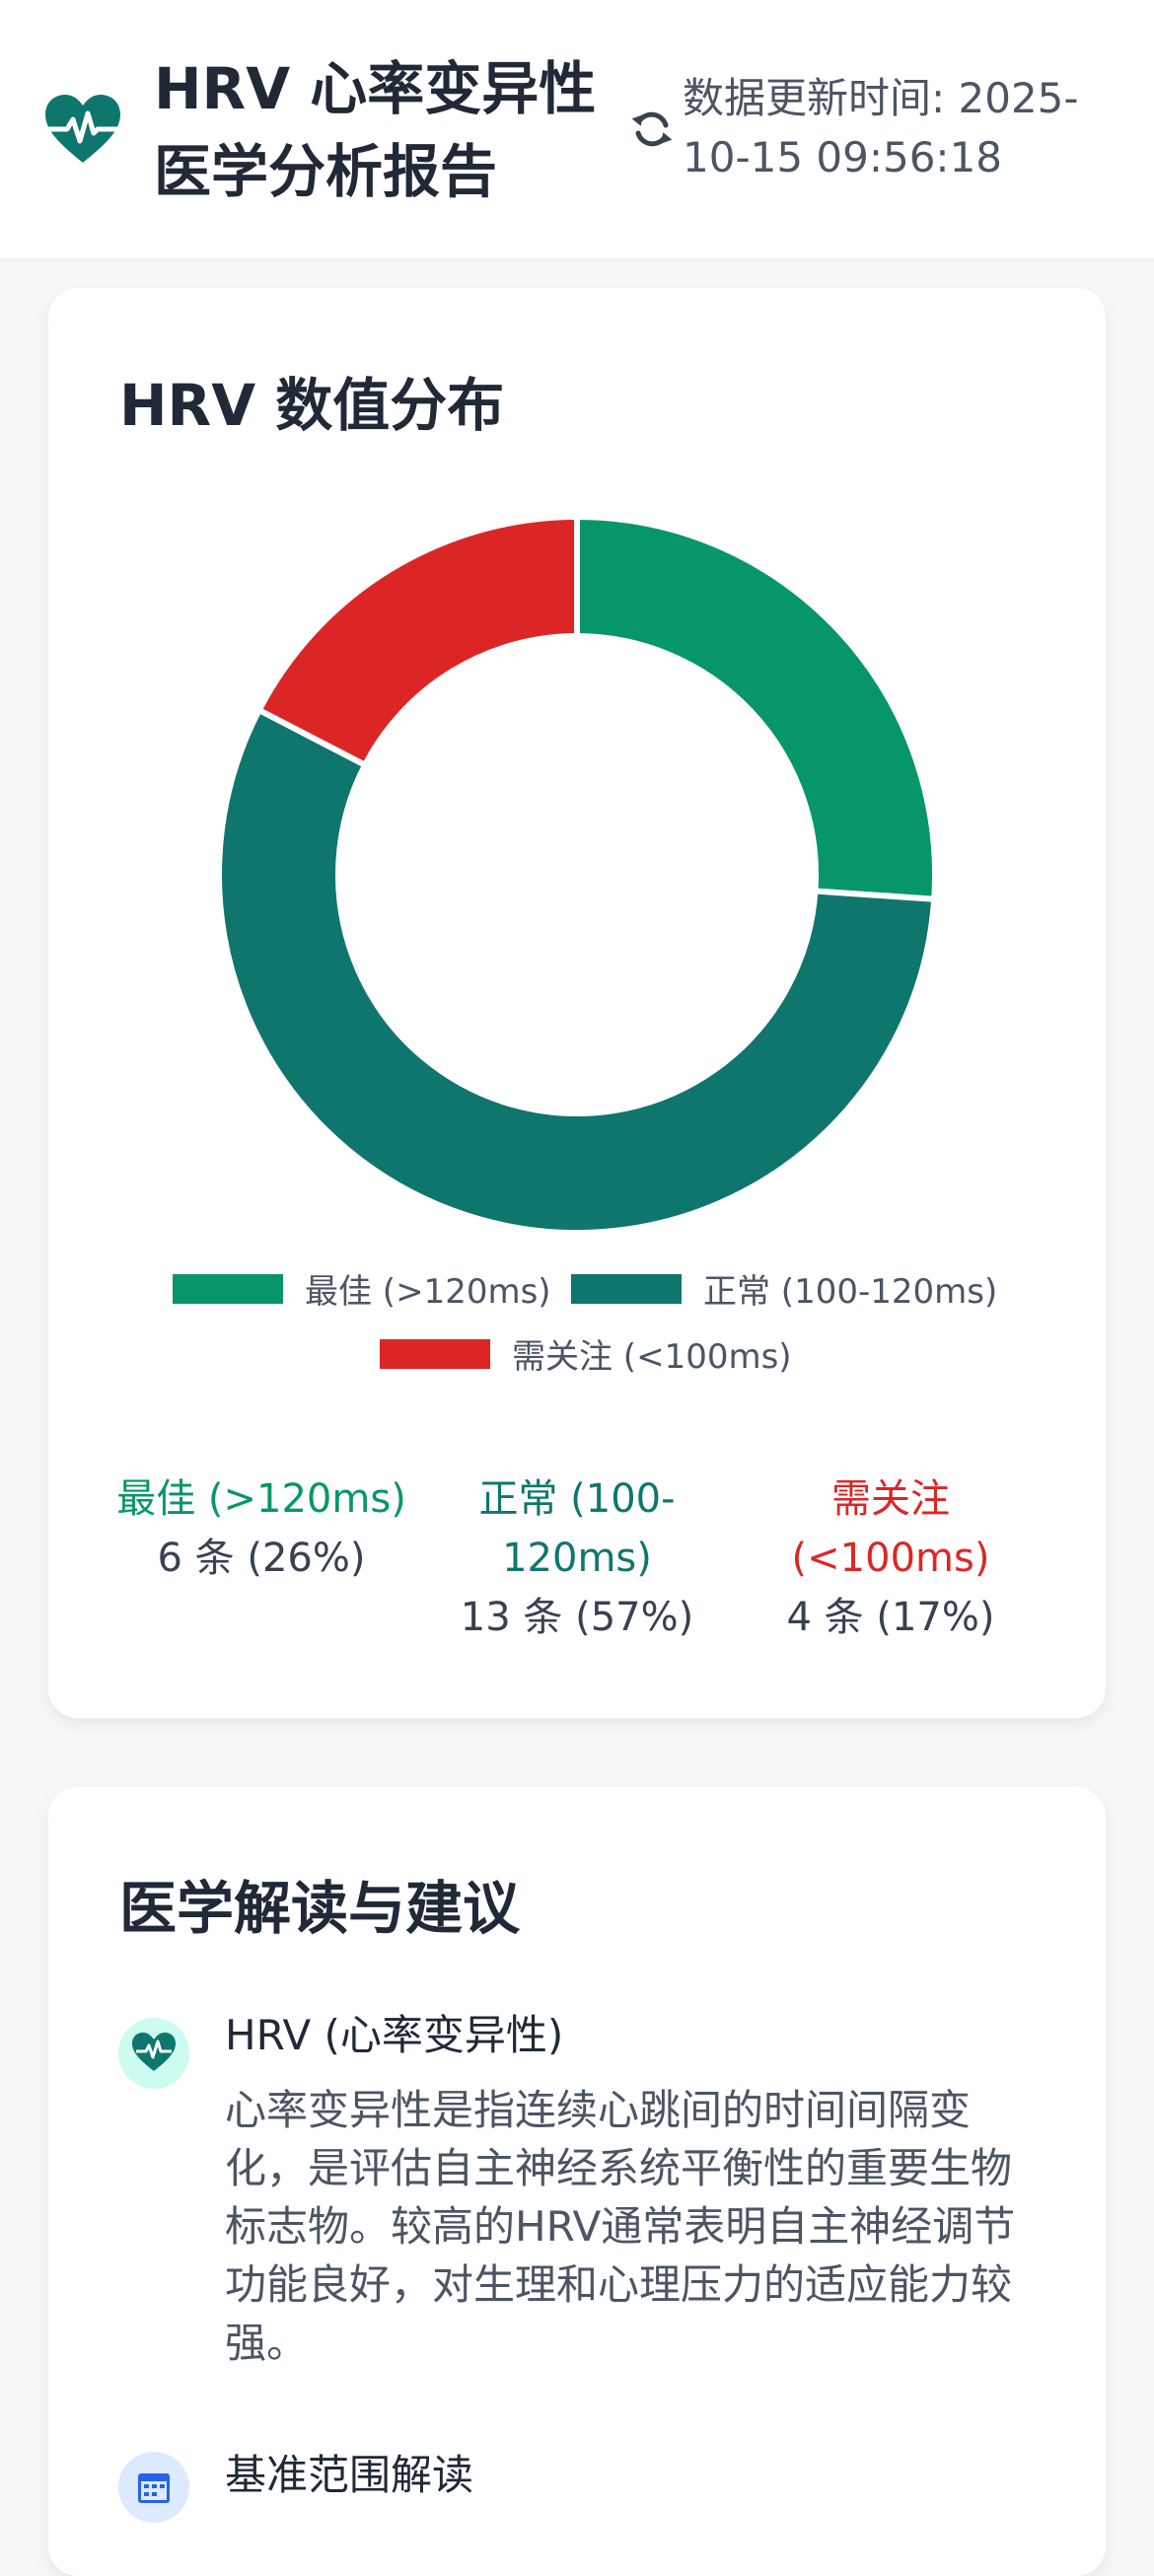  I want to click on stat-category-label: 需关注 (<100ms), so click(891, 1528).